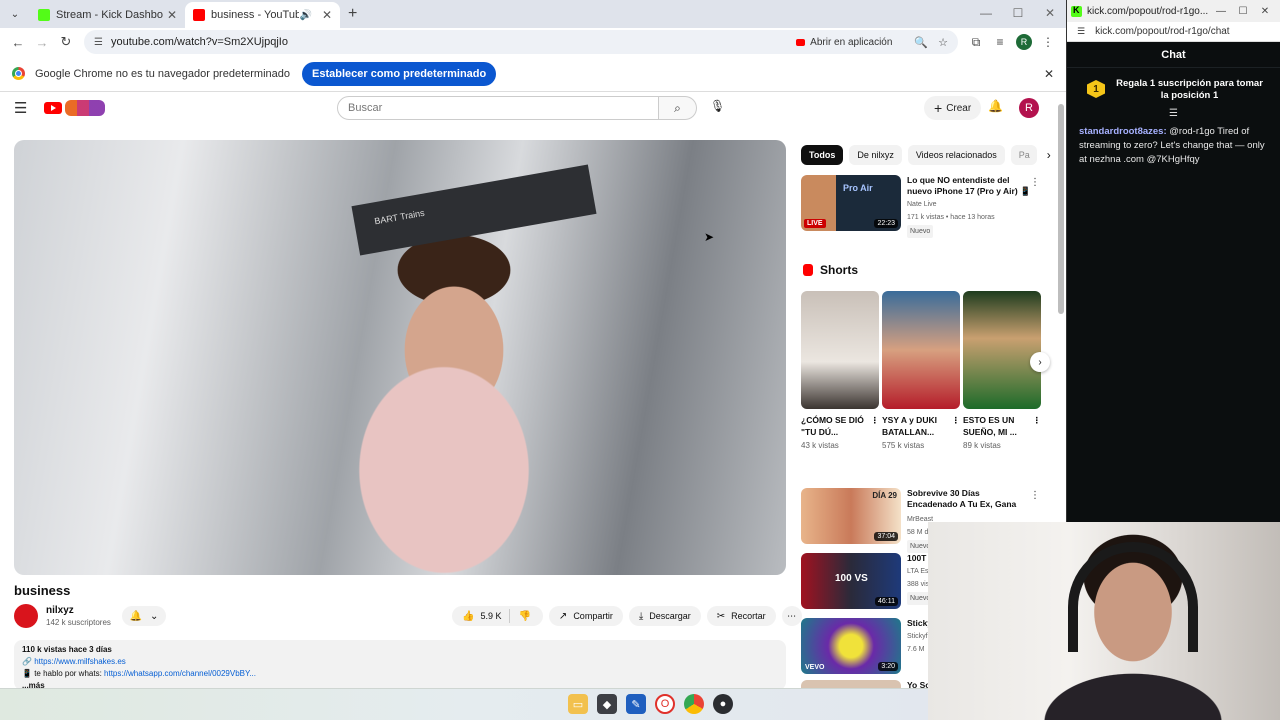 The height and width of the screenshot is (720, 1280). I want to click on thumbs-down-icon: 👎, so click(524, 616).